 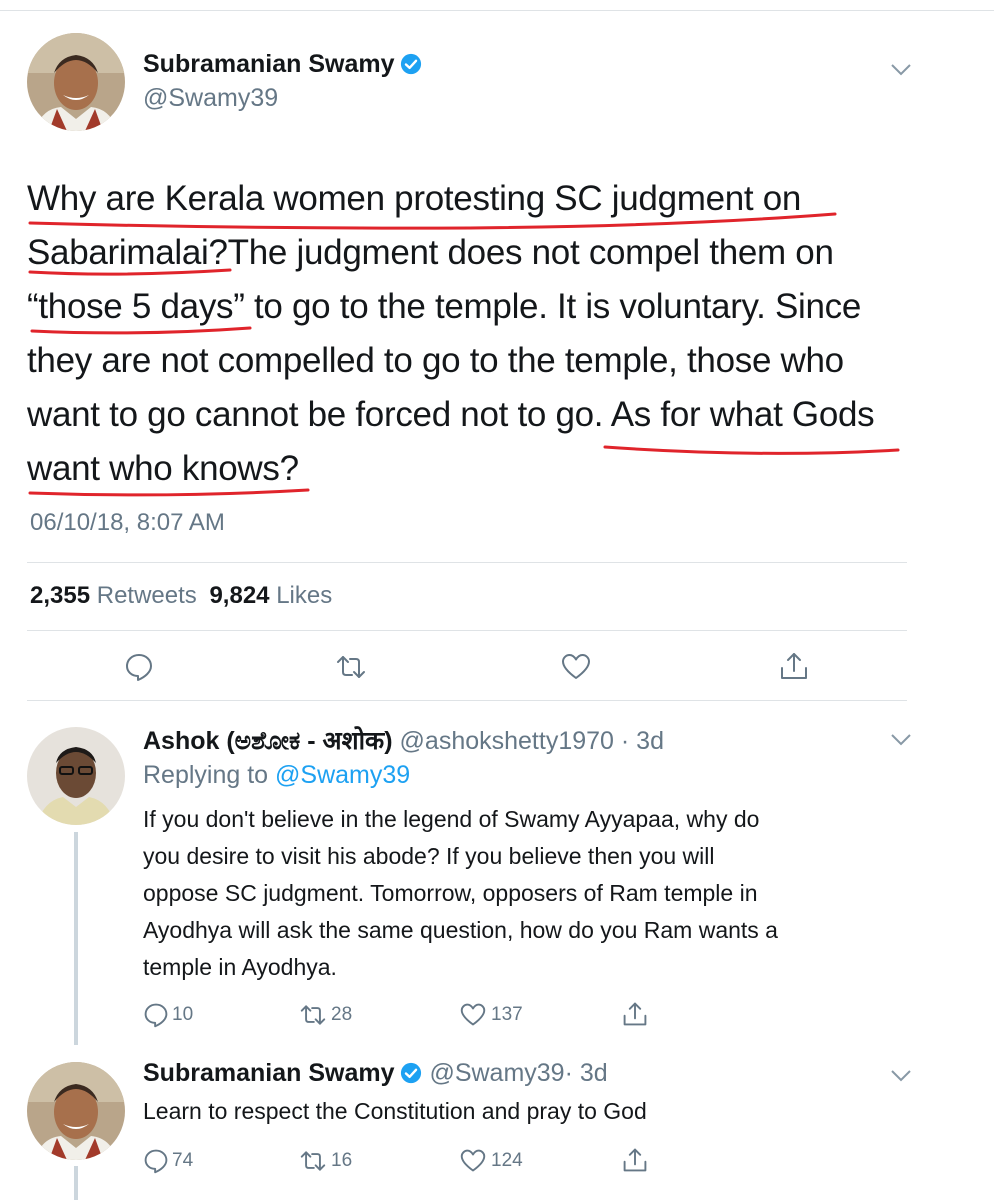 I want to click on reply2-retweet-count: 16, so click(x=342, y=1160).